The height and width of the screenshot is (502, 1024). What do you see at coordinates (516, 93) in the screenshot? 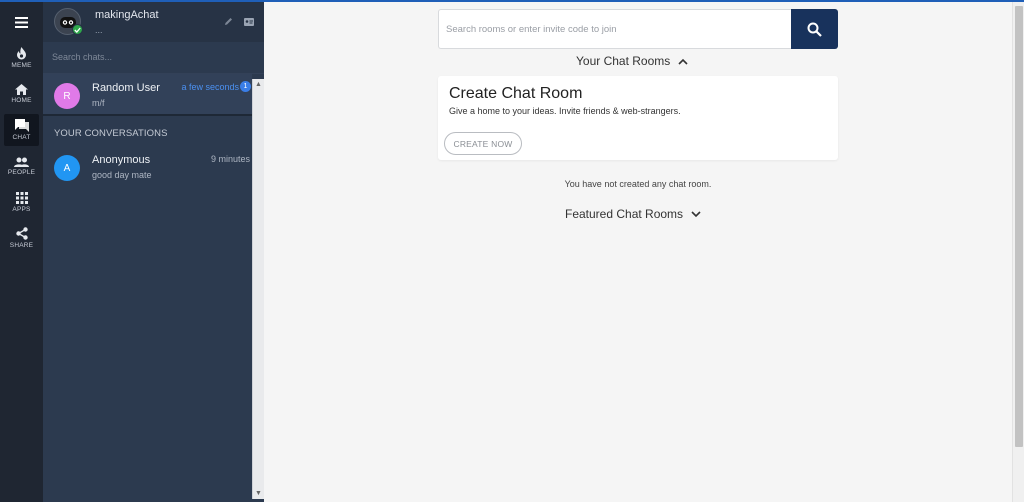
I see `create-room-title: Create Chat Room` at bounding box center [516, 93].